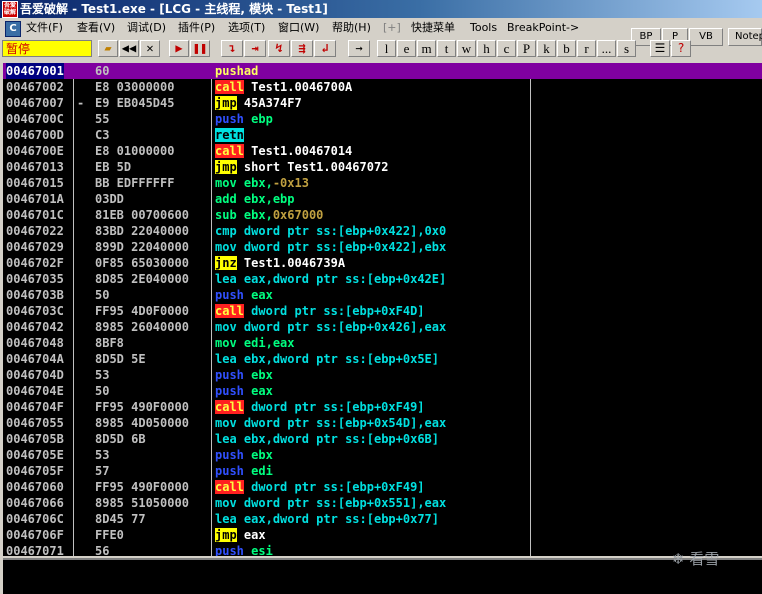 This screenshot has height=594, width=762. I want to click on disasm-row: 0046700D C3 retn, so click(382, 135).